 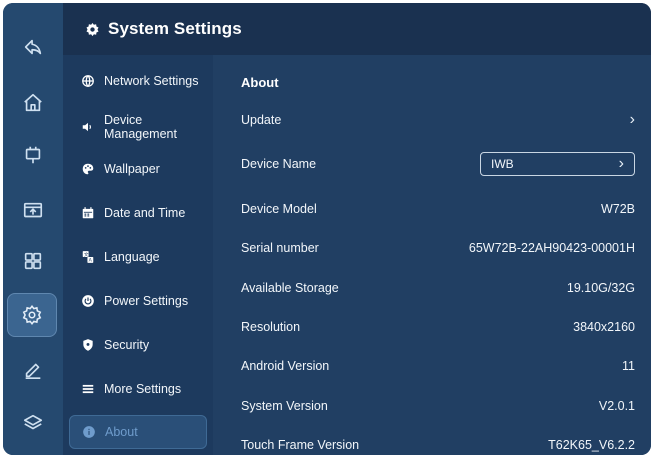 I want to click on menu-item-label: Device Management, so click(x=140, y=127).